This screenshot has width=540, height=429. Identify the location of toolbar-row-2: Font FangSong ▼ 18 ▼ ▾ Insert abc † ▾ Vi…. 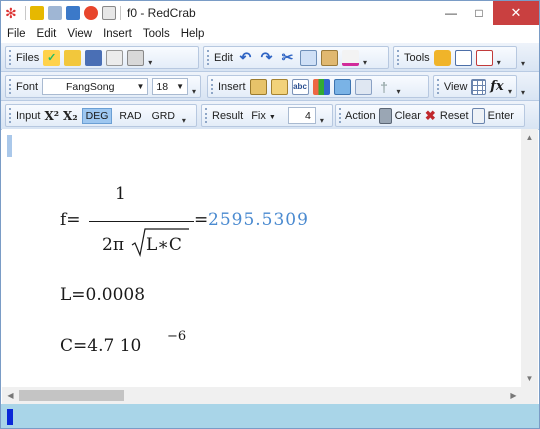
(270, 86).